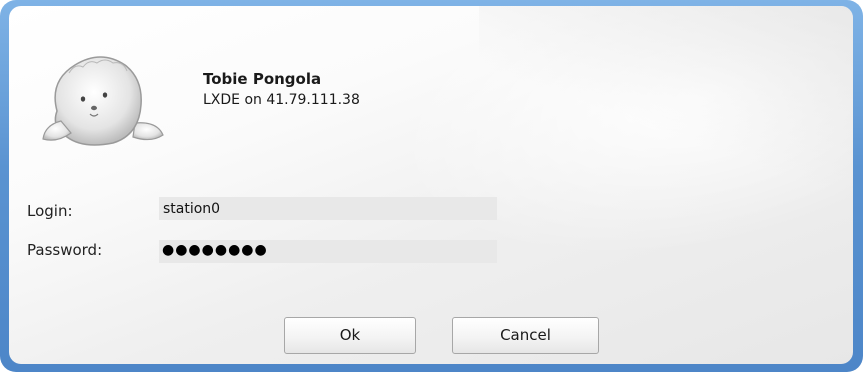 Image resolution: width=863 pixels, height=372 pixels. Describe the element at coordinates (350, 335) in the screenshot. I see `ok-button: Ok` at that location.